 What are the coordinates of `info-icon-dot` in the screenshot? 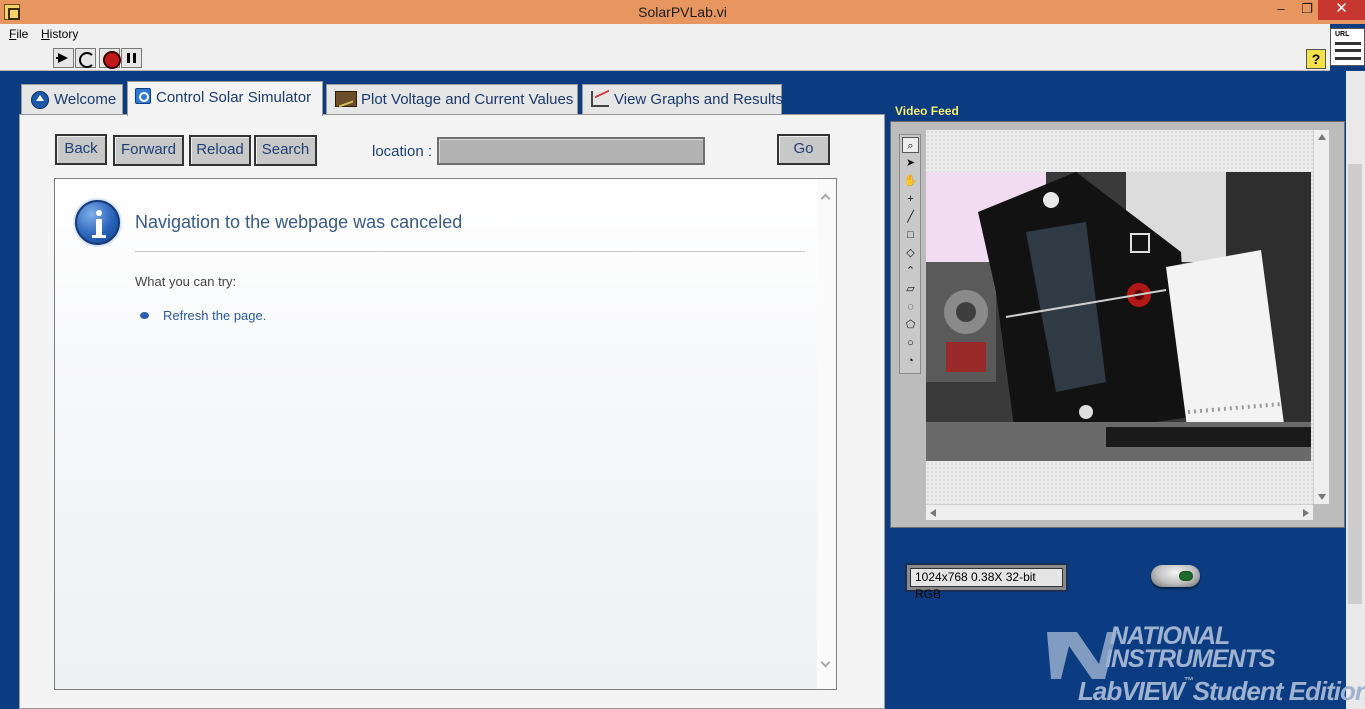 It's located at (99, 213).